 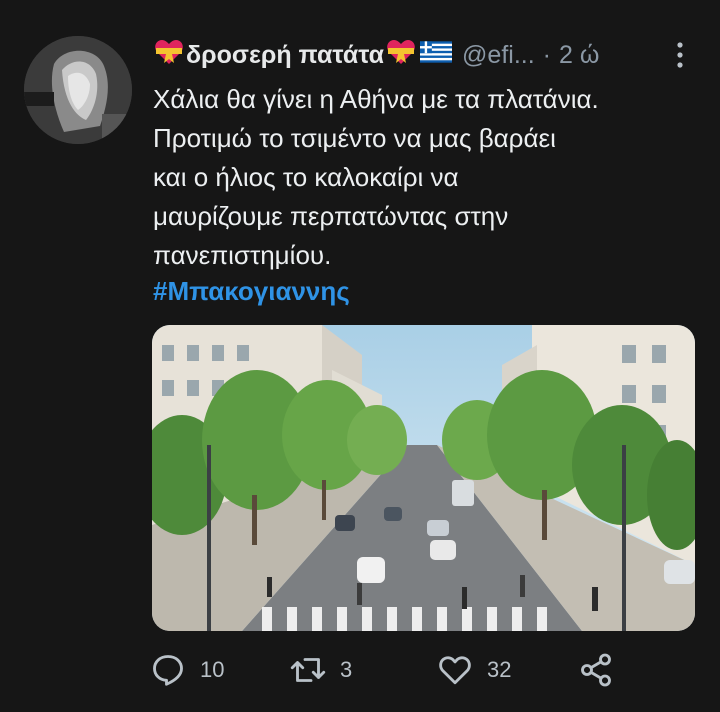 What do you see at coordinates (187, 670) in the screenshot?
I see `reply-button: 10` at bounding box center [187, 670].